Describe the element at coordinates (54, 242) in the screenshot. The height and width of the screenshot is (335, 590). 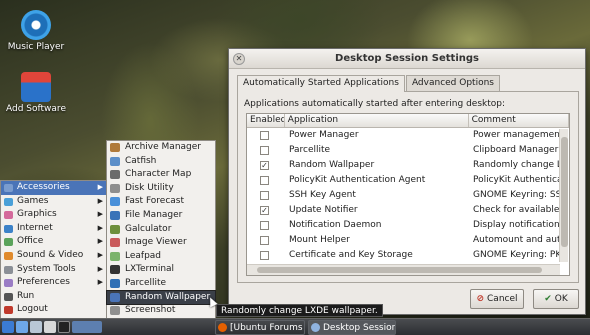
I see `menu-item-office: Office ▶` at that location.